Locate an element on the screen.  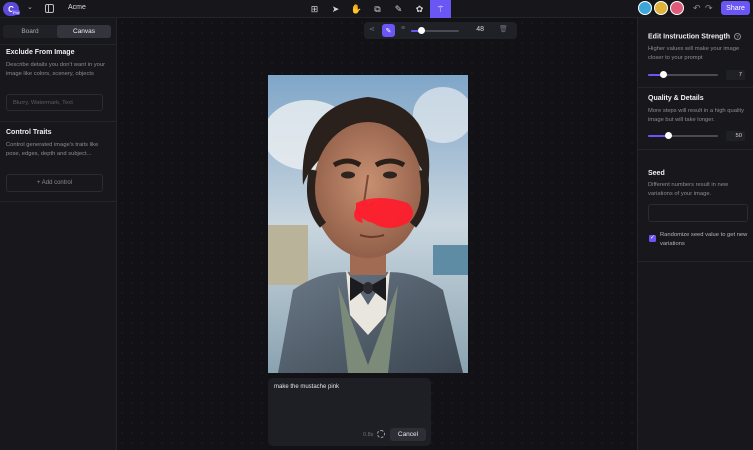
image-add-icon: ⊞ is located at coordinates (314, 9).